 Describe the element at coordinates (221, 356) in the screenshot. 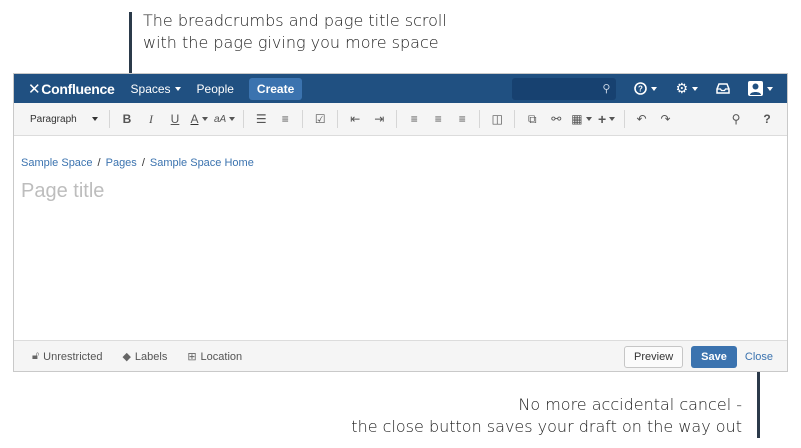

I see `location-label: Location` at that location.